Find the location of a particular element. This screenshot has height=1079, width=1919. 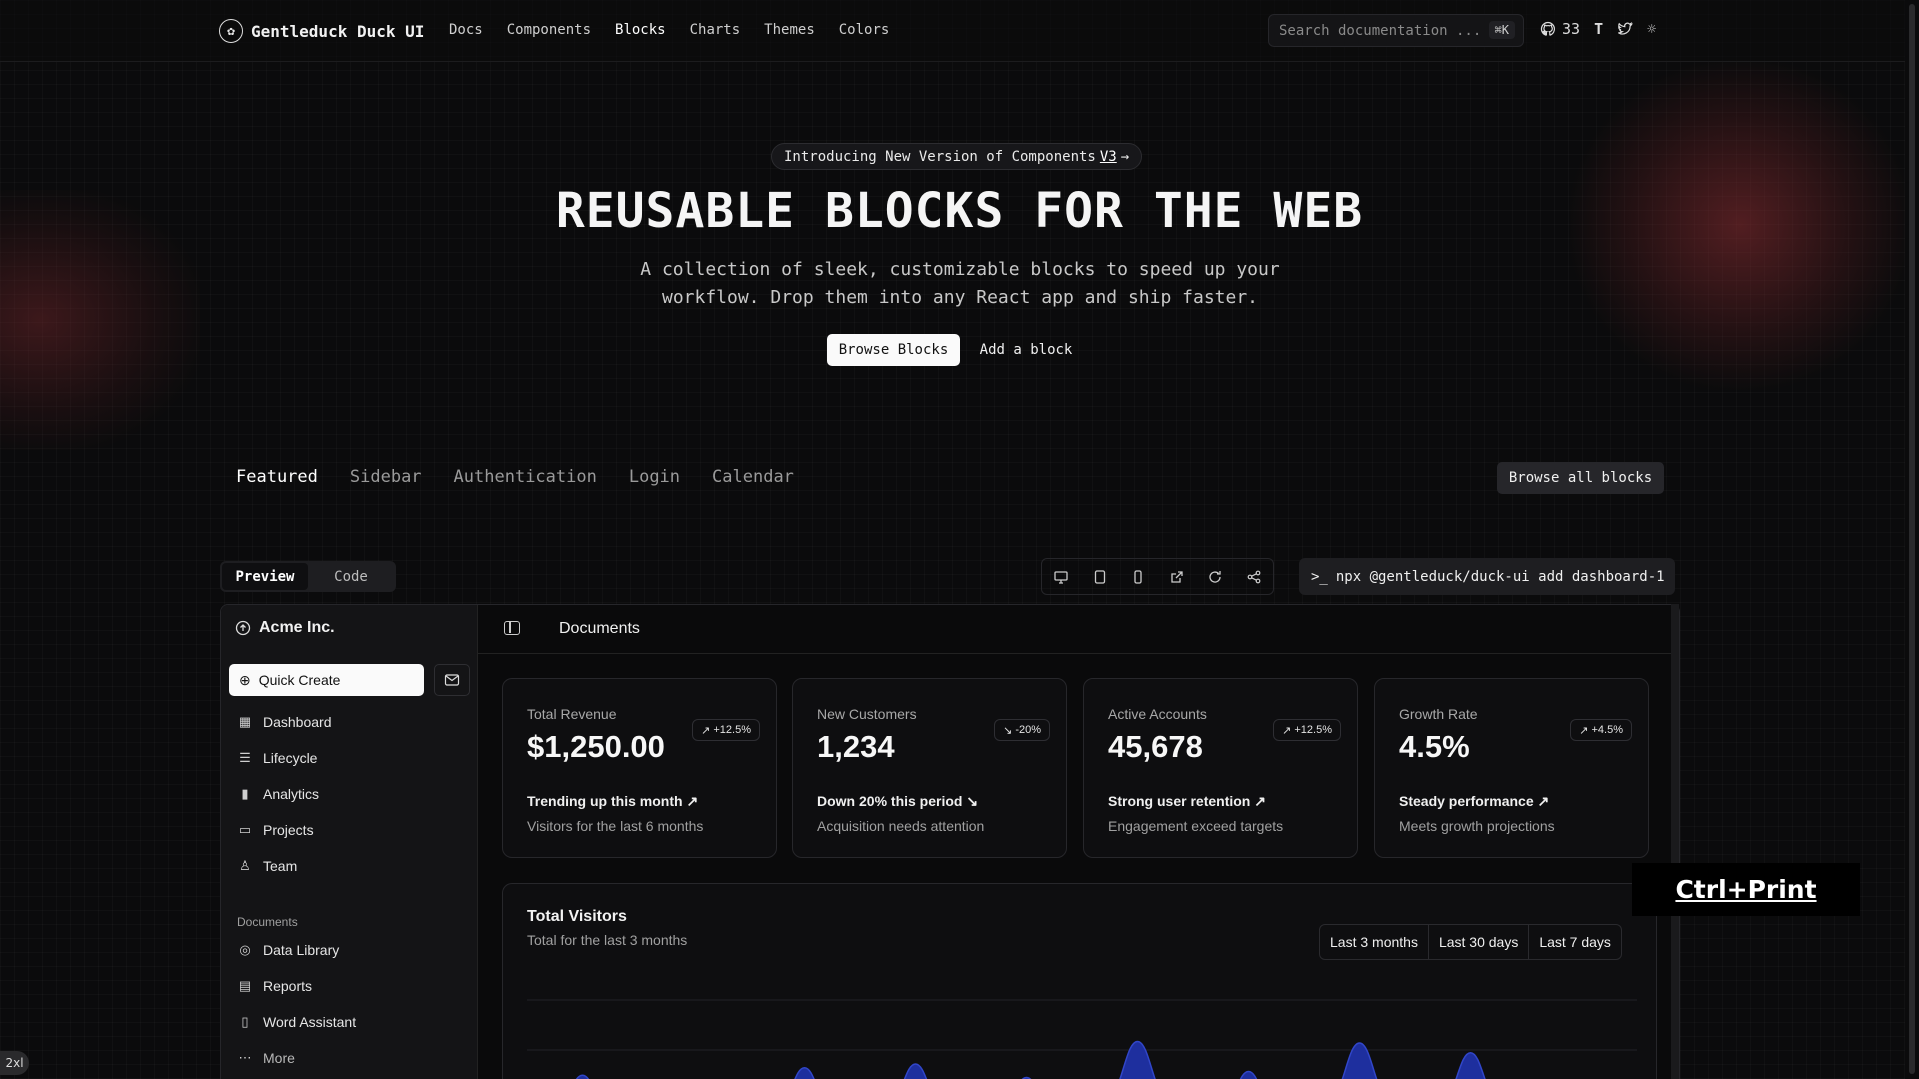

twitter-icon is located at coordinates (1625, 29).